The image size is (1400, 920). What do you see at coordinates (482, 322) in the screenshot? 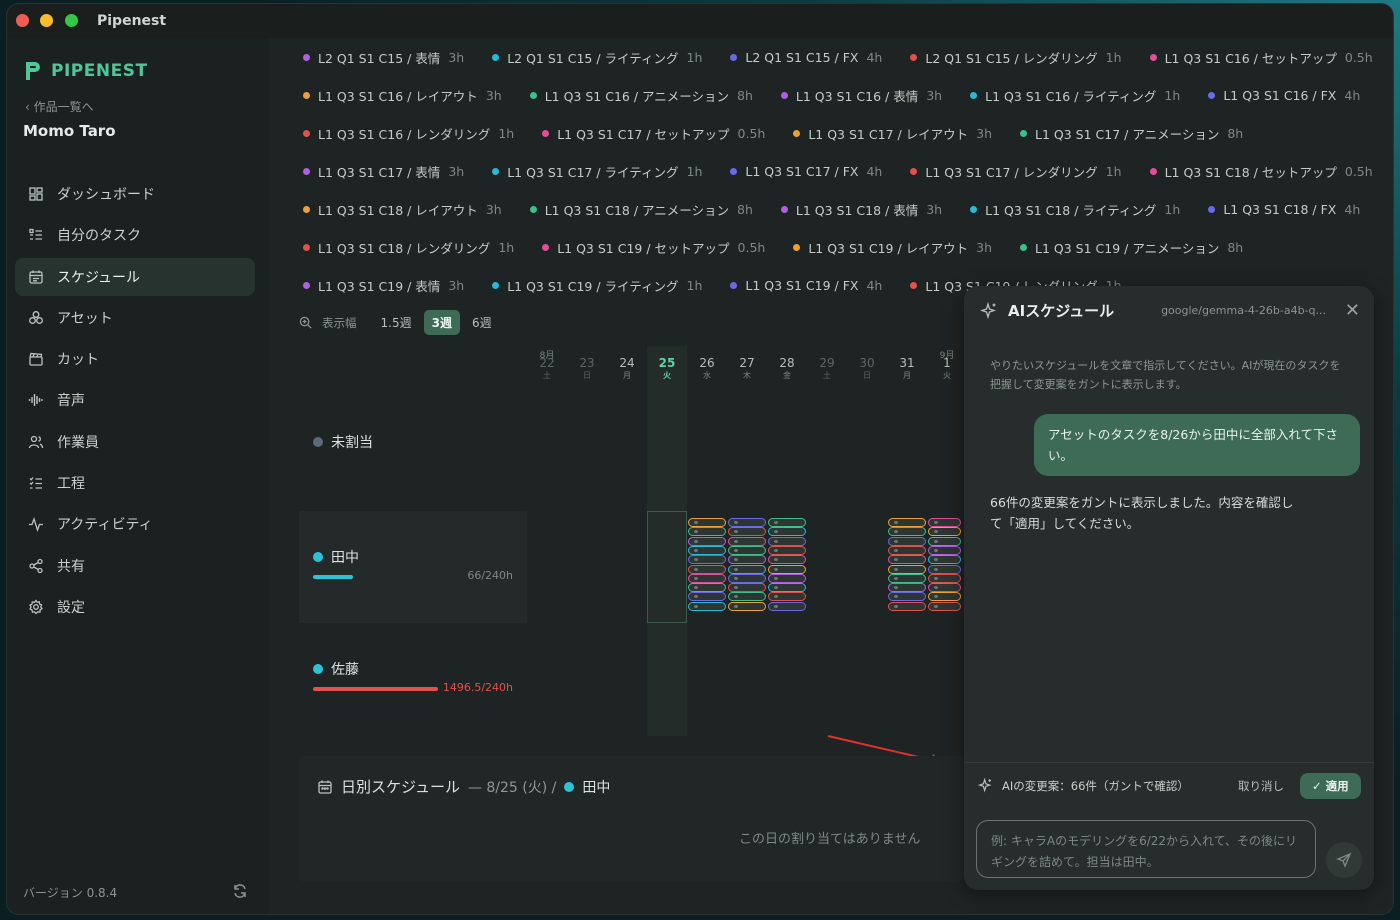
I see `zoom-option: 6週` at bounding box center [482, 322].